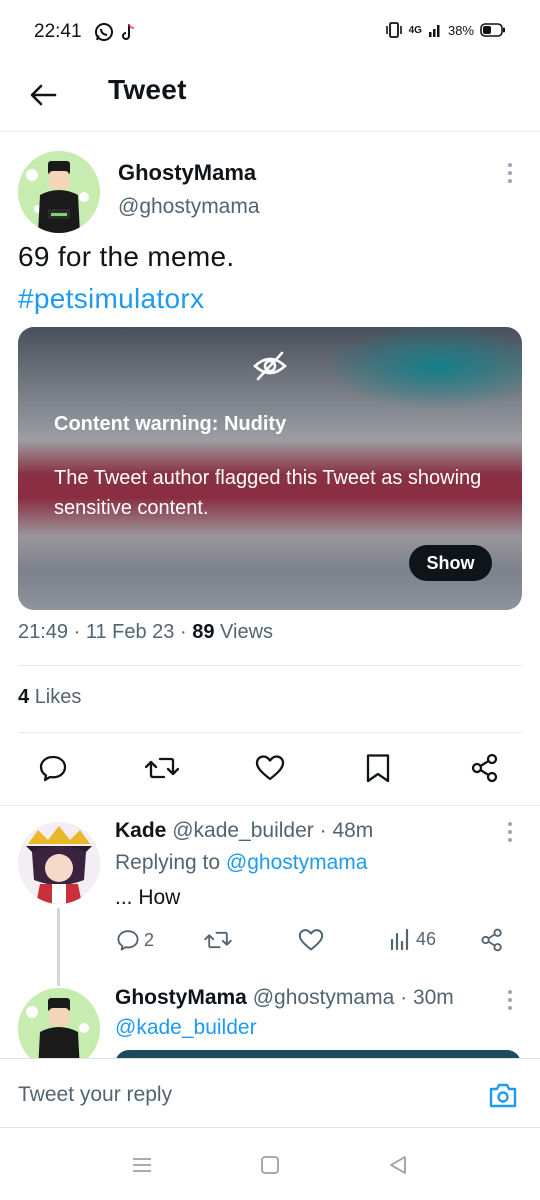 The width and height of the screenshot is (540, 1200). I want to click on reply-reply-button: 2, so click(135, 940).